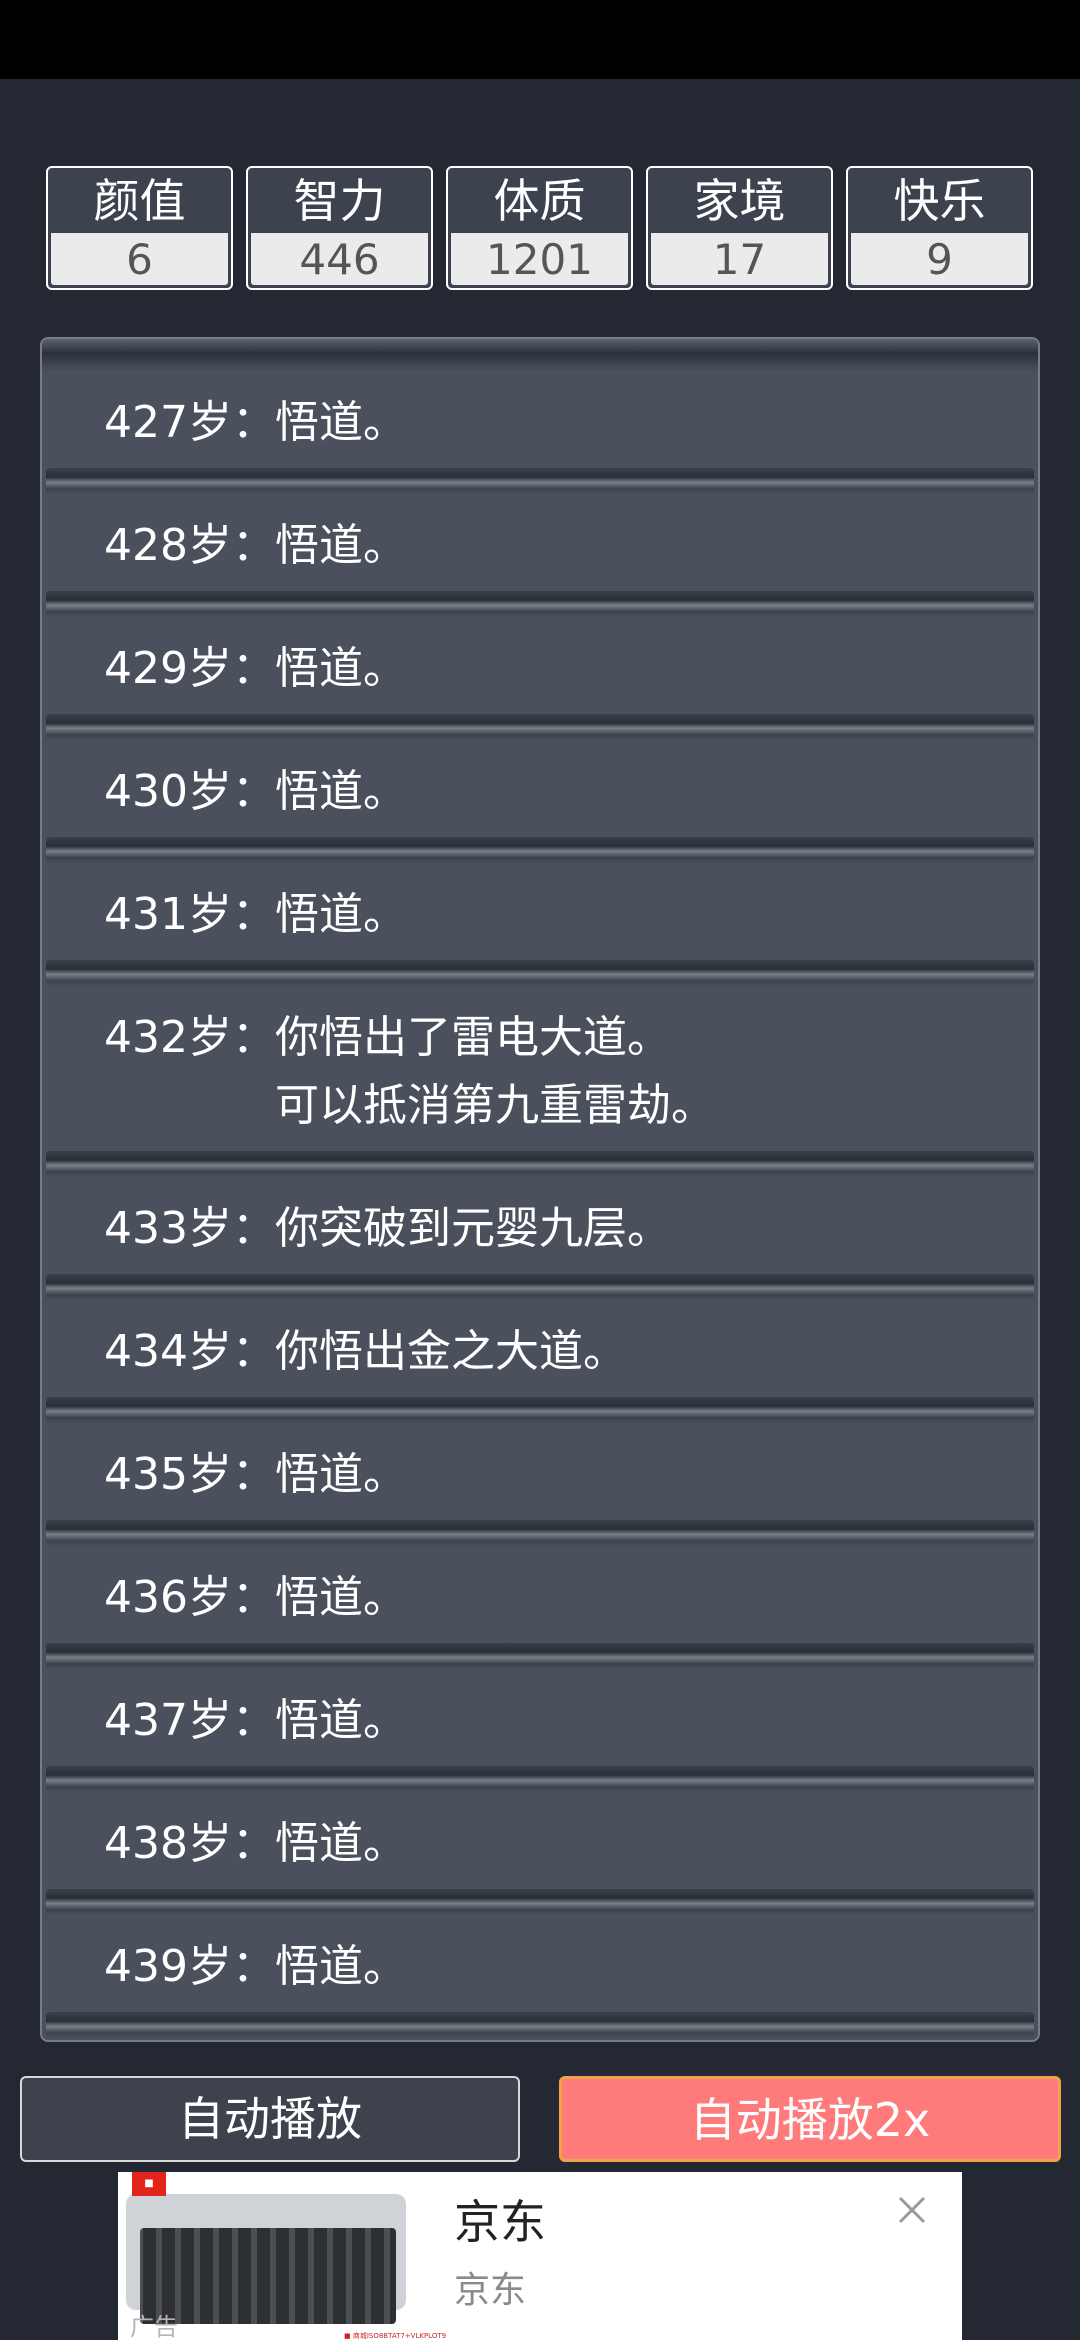 The image size is (1080, 2340). What do you see at coordinates (540, 39) in the screenshot?
I see `status-bar` at bounding box center [540, 39].